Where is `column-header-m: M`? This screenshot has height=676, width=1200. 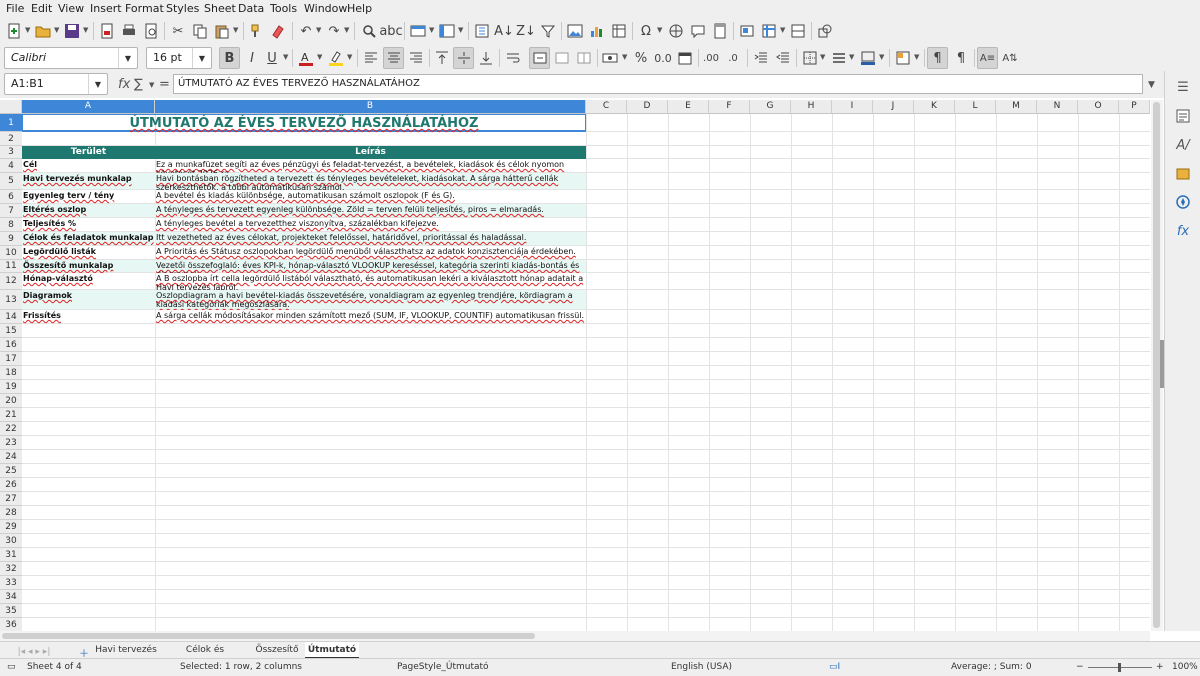
column-header-m: M is located at coordinates (1016, 106).